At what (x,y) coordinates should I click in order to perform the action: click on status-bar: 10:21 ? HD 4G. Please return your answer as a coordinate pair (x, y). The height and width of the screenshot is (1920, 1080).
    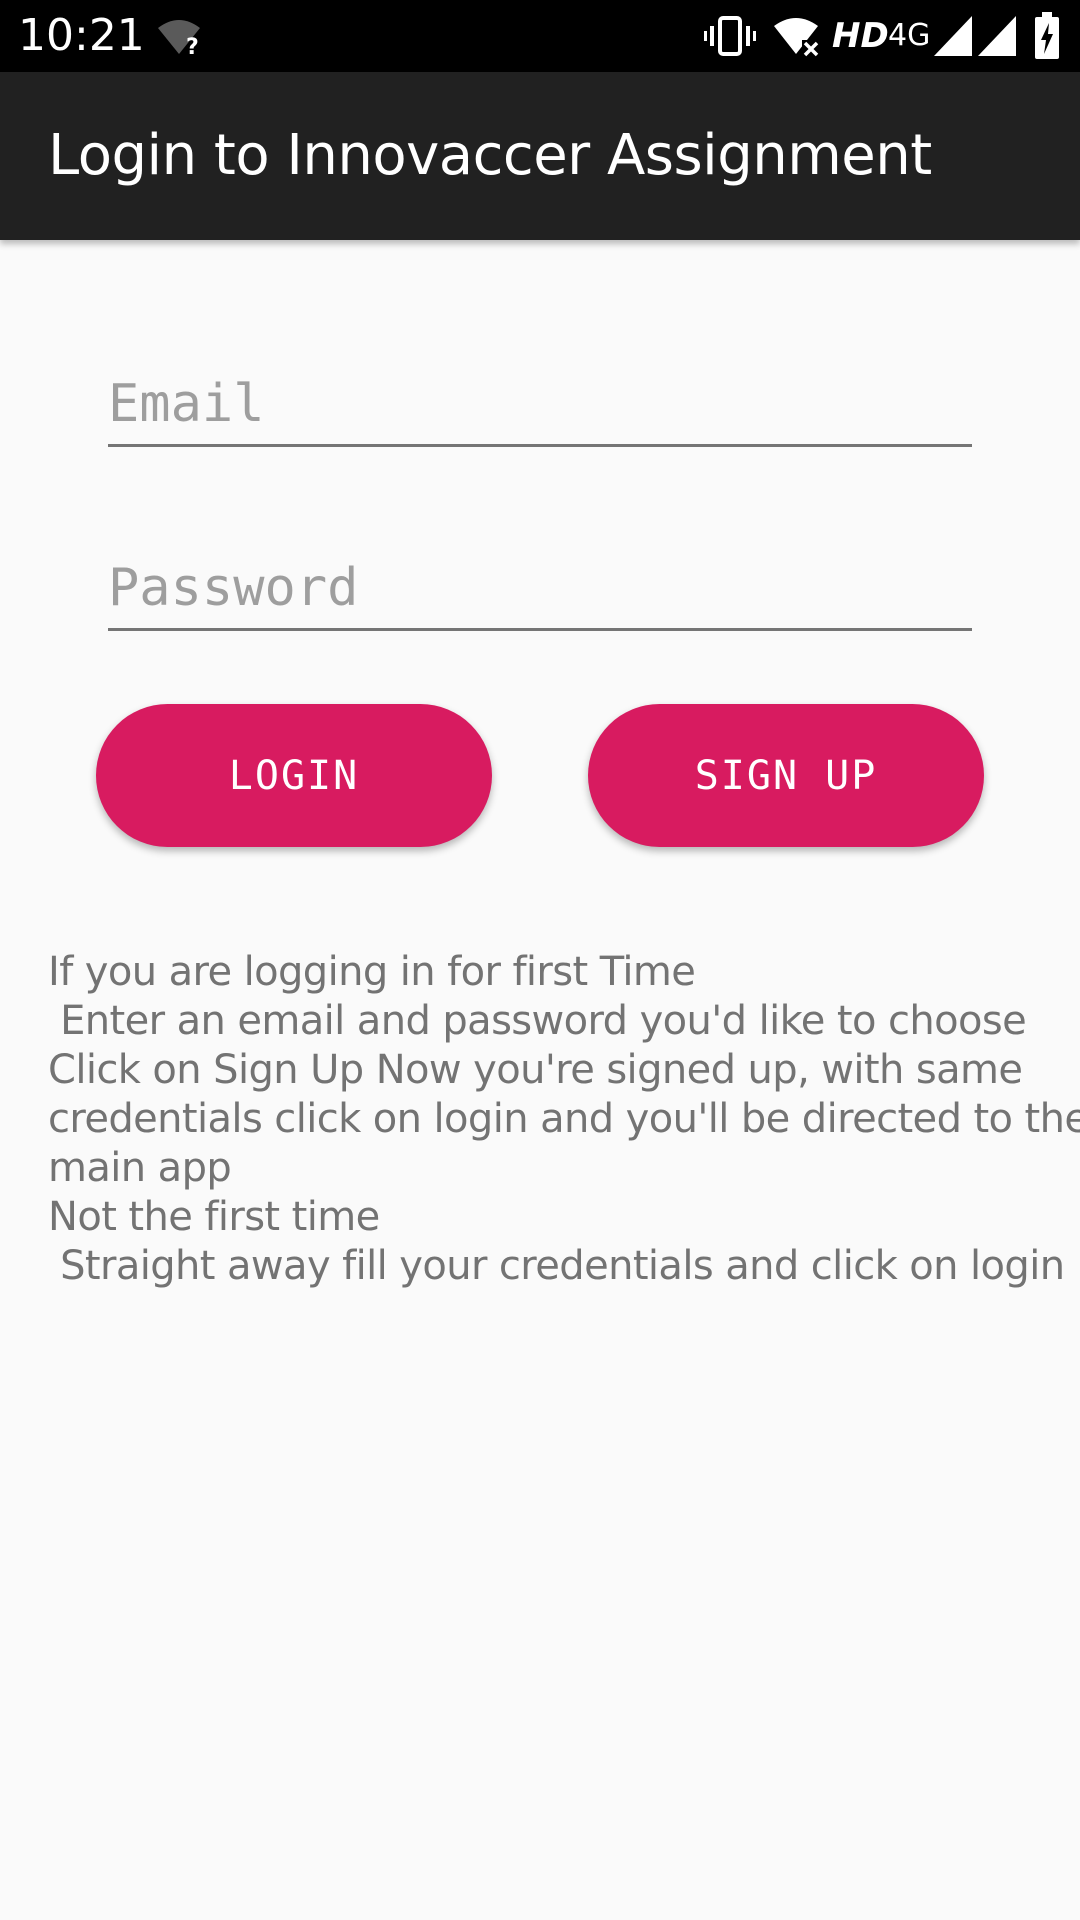
    Looking at the image, I should click on (540, 36).